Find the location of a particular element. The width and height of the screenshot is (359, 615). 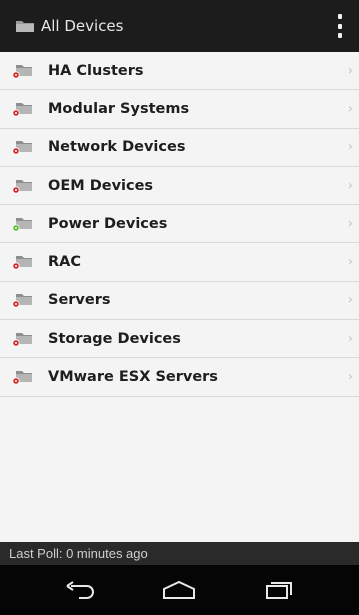

device-group-label: Modular Systems is located at coordinates (119, 108).